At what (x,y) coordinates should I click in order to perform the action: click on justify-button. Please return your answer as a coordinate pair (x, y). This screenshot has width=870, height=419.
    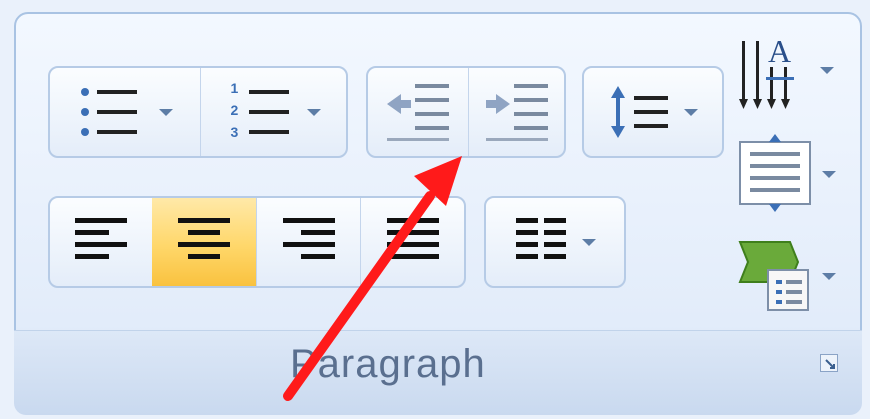
    Looking at the image, I should click on (412, 242).